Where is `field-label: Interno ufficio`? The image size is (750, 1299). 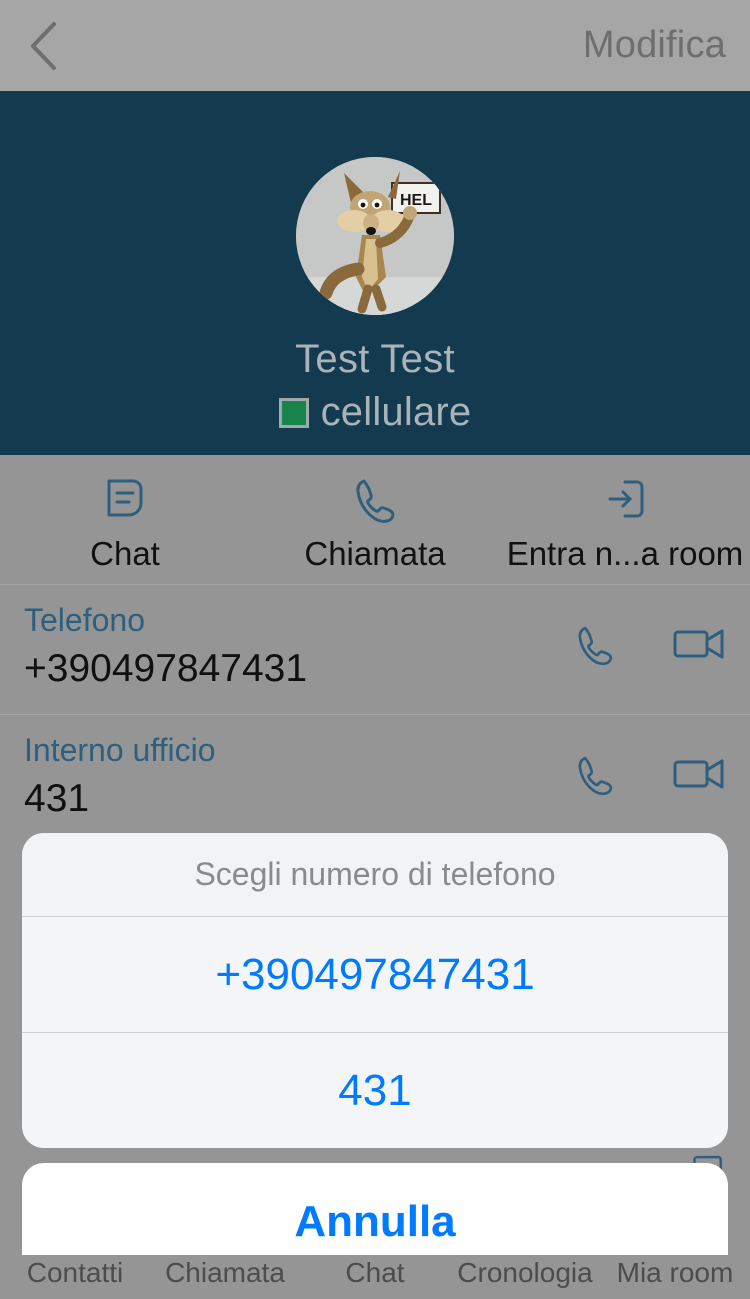
field-label: Interno ufficio is located at coordinates (120, 750).